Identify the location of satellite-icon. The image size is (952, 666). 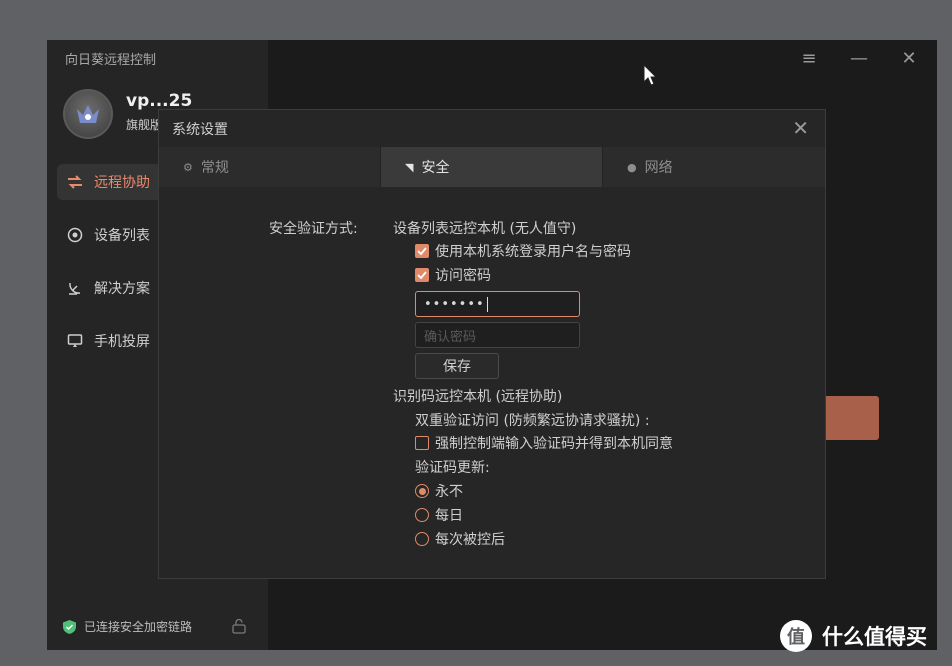
(75, 288).